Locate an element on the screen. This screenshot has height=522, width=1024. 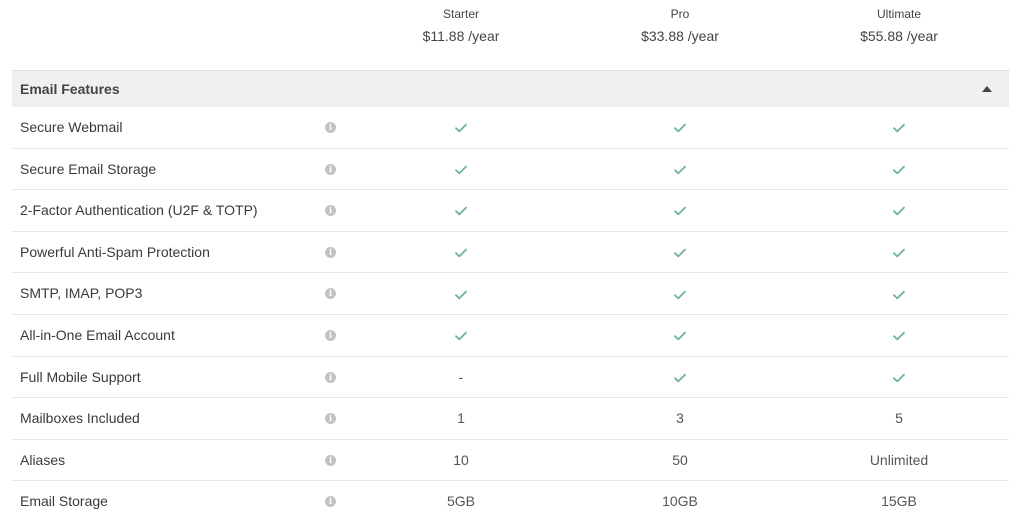
plan-name: Ultimate is located at coordinates (898, 14).